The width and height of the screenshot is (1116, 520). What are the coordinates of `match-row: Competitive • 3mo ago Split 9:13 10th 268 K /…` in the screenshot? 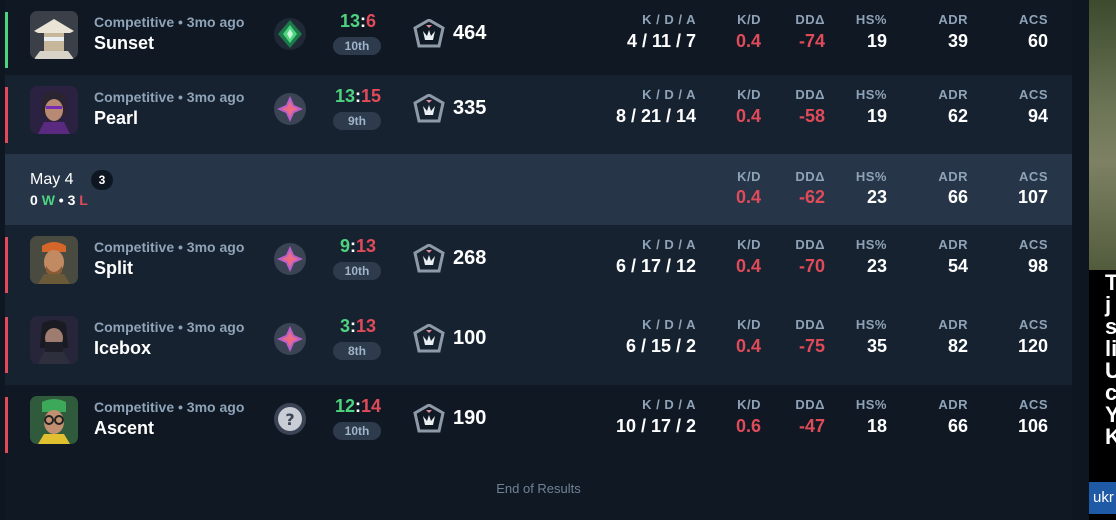 It's located at (538, 265).